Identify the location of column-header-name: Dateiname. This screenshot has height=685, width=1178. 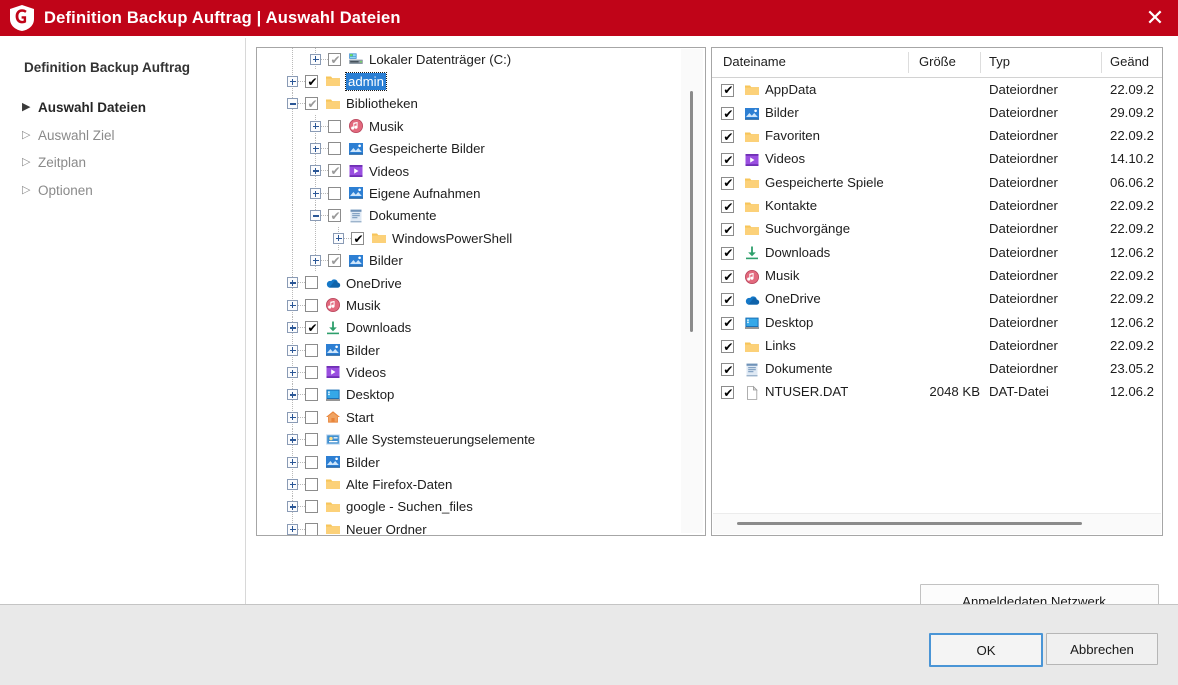
(754, 61).